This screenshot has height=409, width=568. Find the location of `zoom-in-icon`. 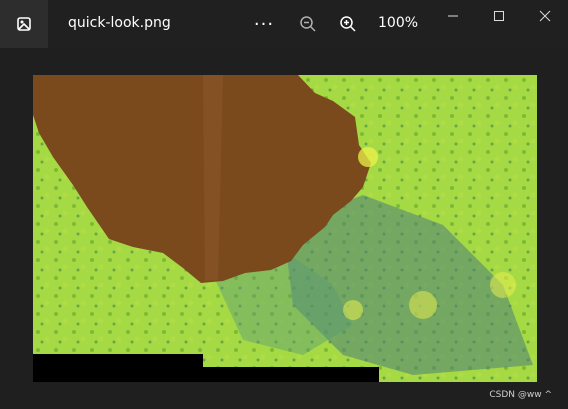

zoom-in-icon is located at coordinates (348, 24).